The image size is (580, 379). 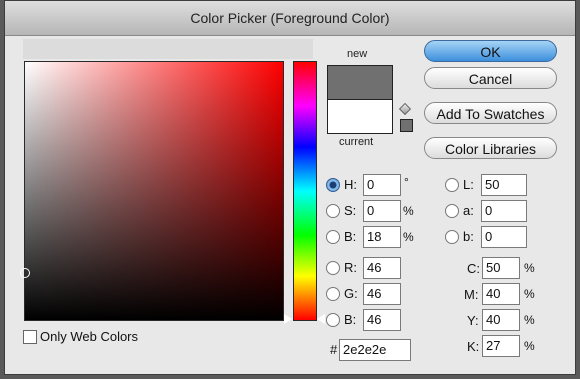 What do you see at coordinates (468, 236) in the screenshot?
I see `lab-b-label: b:` at bounding box center [468, 236].